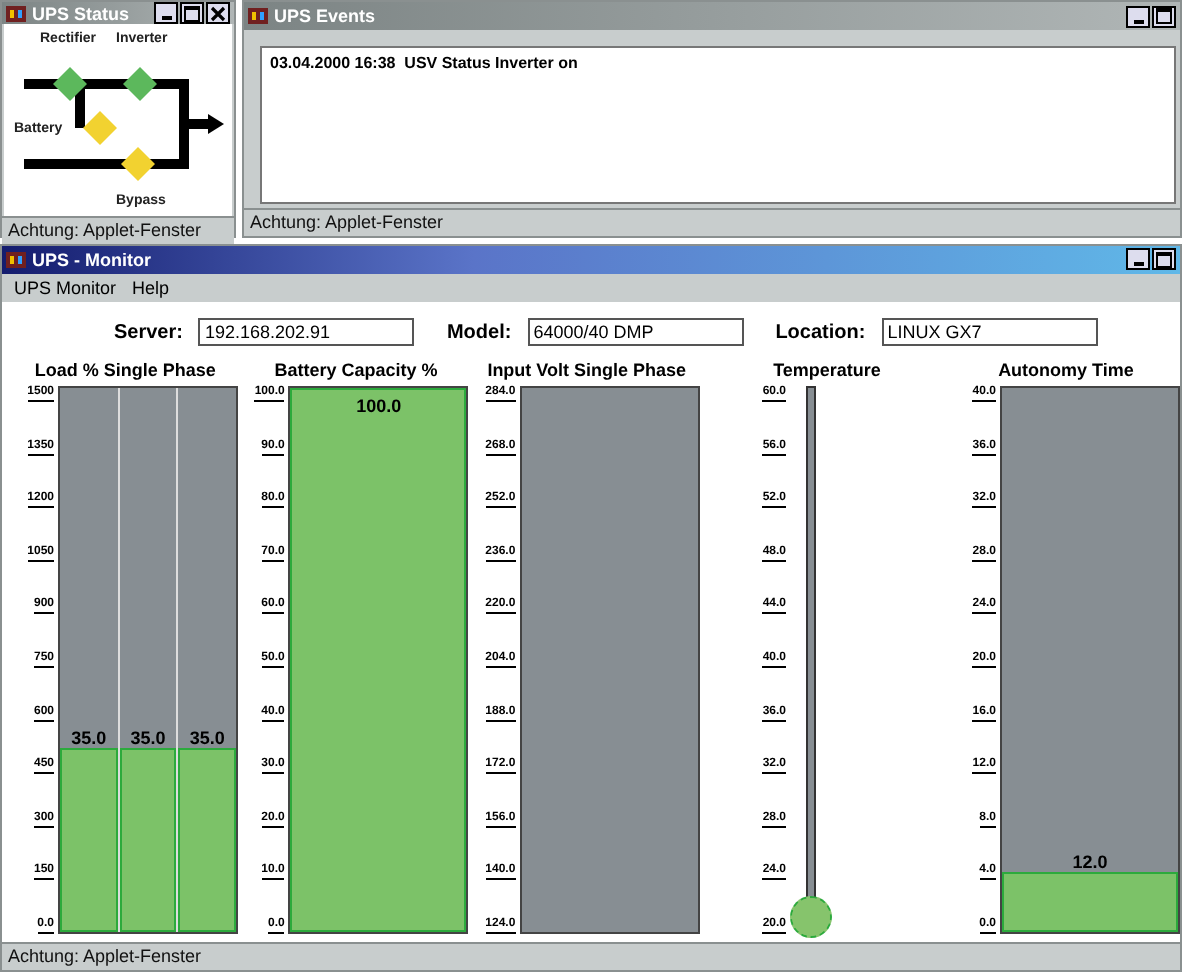  I want to click on window-title: UPS Events, so click(326, 16).